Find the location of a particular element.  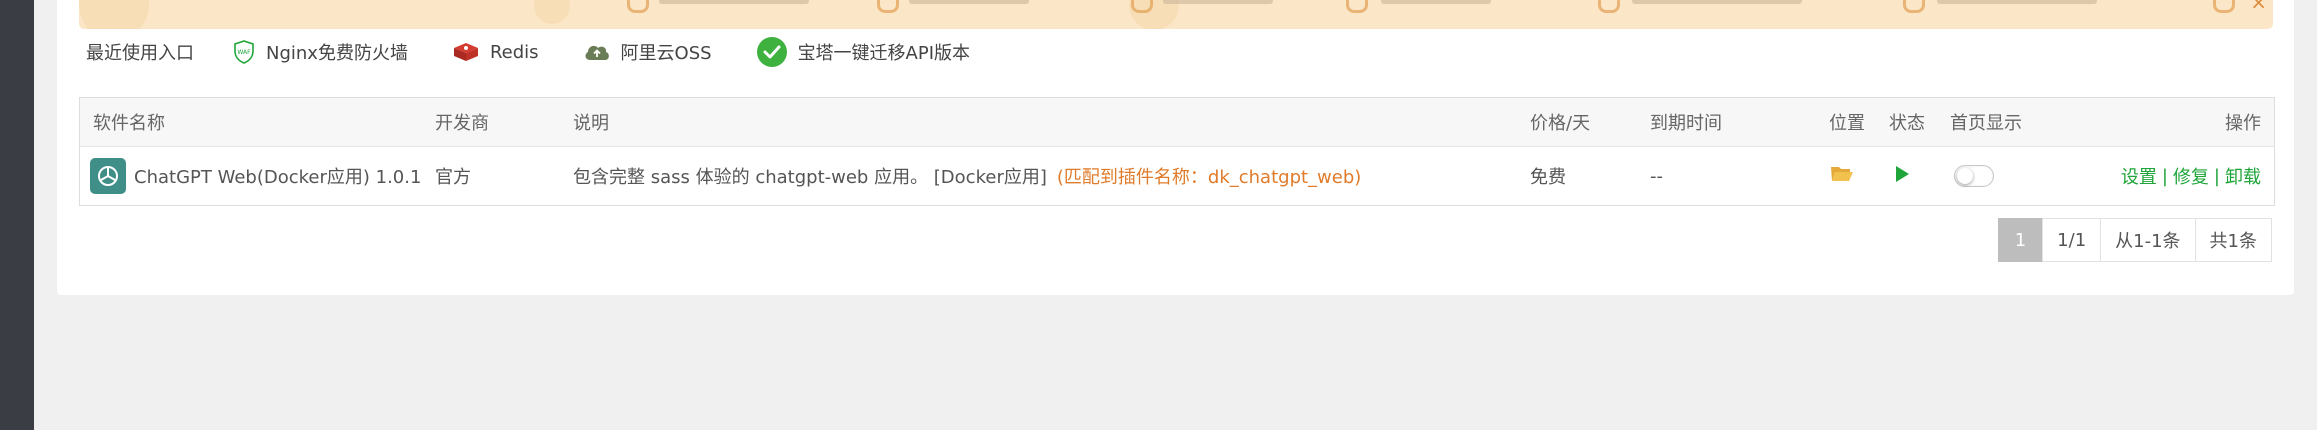

page-range: 从1-1条 is located at coordinates (2148, 240).